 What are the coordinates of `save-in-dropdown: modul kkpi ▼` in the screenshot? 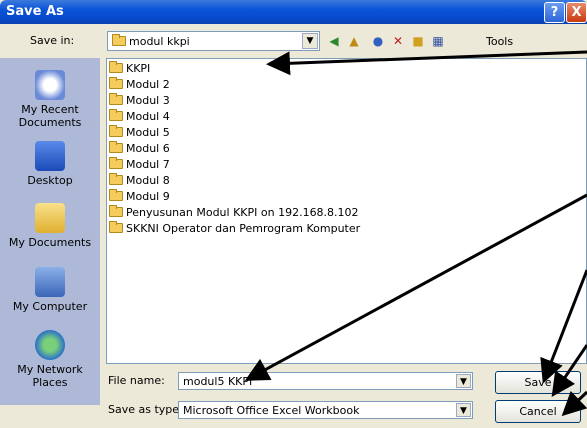 It's located at (213, 41).